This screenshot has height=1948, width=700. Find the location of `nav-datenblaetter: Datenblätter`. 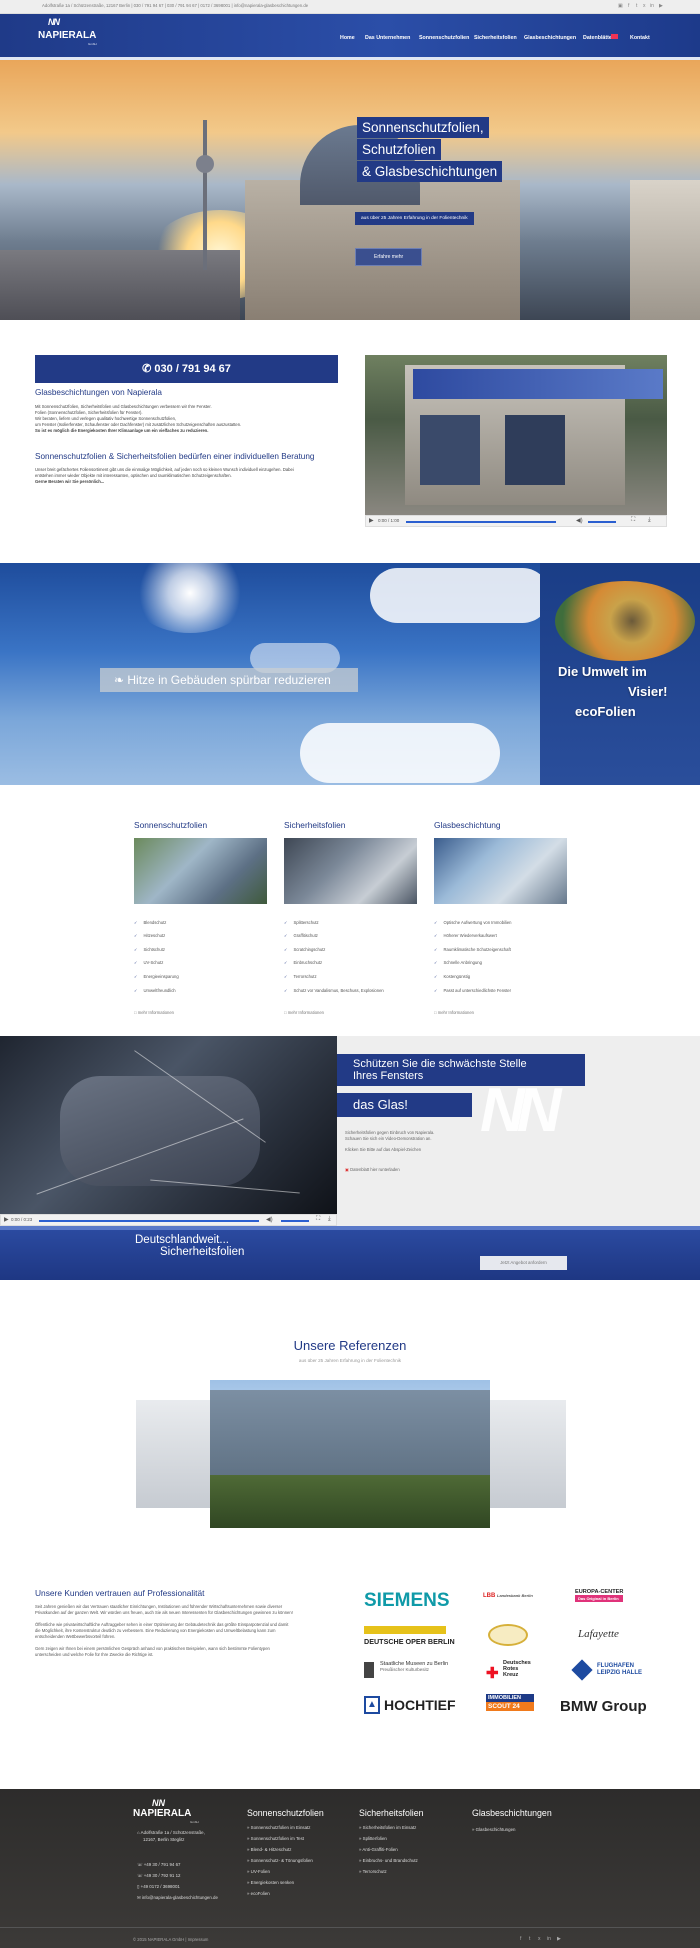

nav-datenblaetter: Datenblätter is located at coordinates (598, 38).